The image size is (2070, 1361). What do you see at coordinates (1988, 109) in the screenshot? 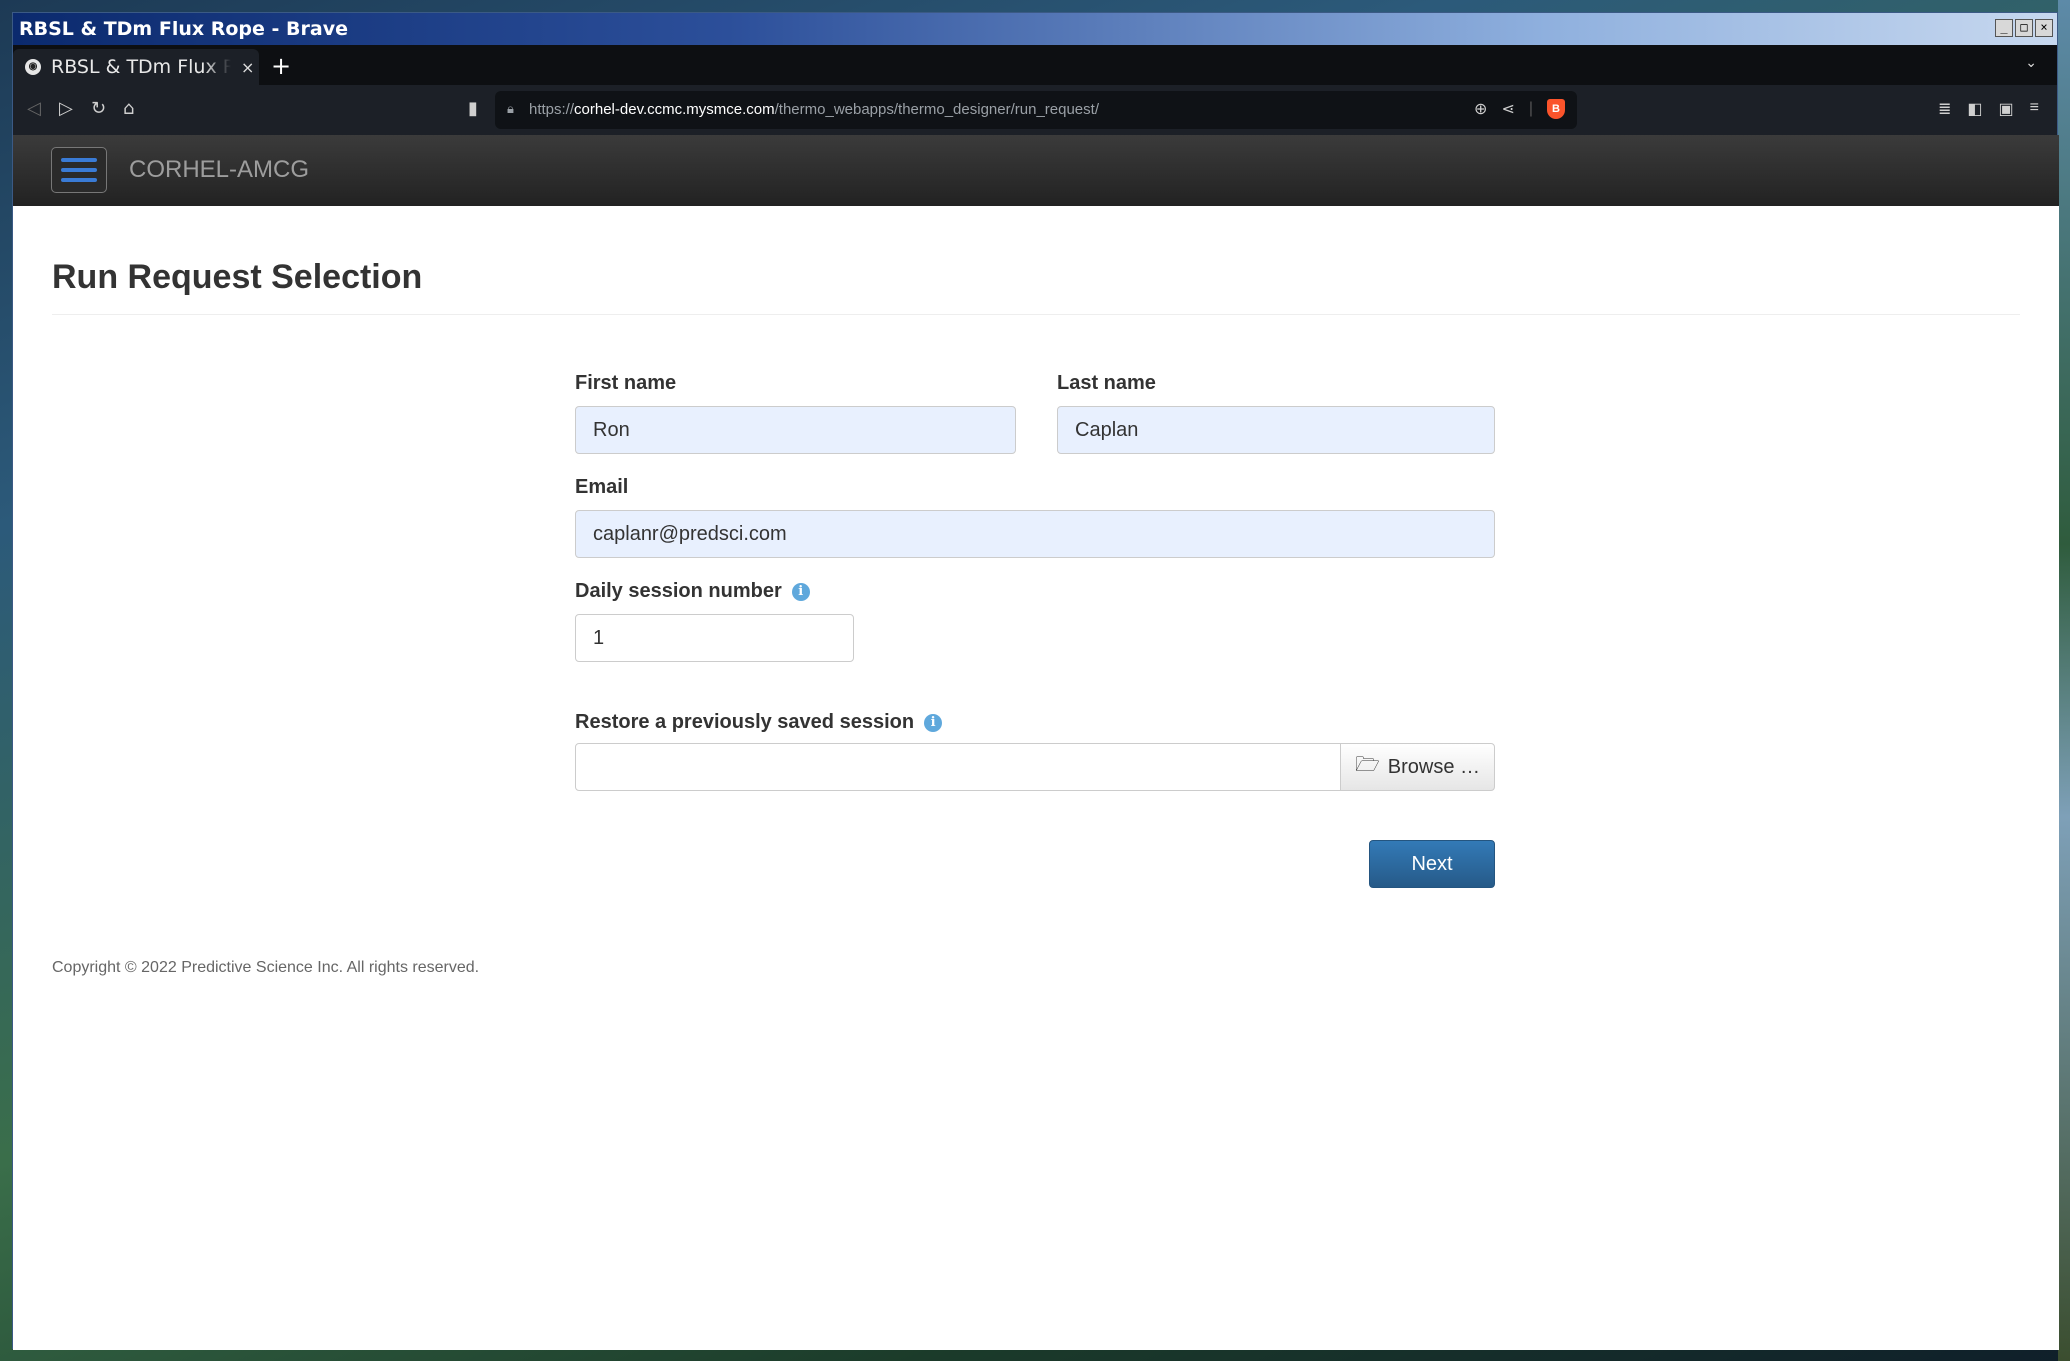
I see `toolbar-right-icons: ≣ ◧ ▣ ≡` at bounding box center [1988, 109].